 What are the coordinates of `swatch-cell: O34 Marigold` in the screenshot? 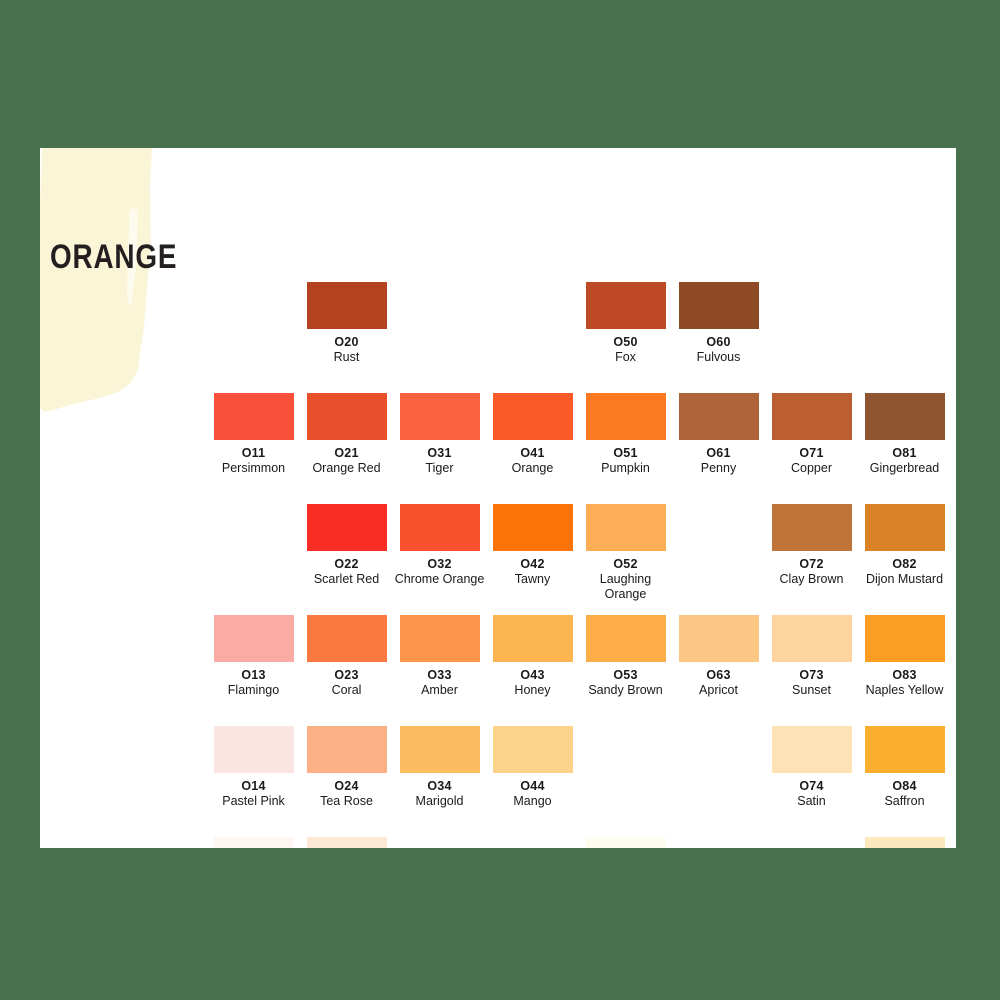 It's located at (439, 767).